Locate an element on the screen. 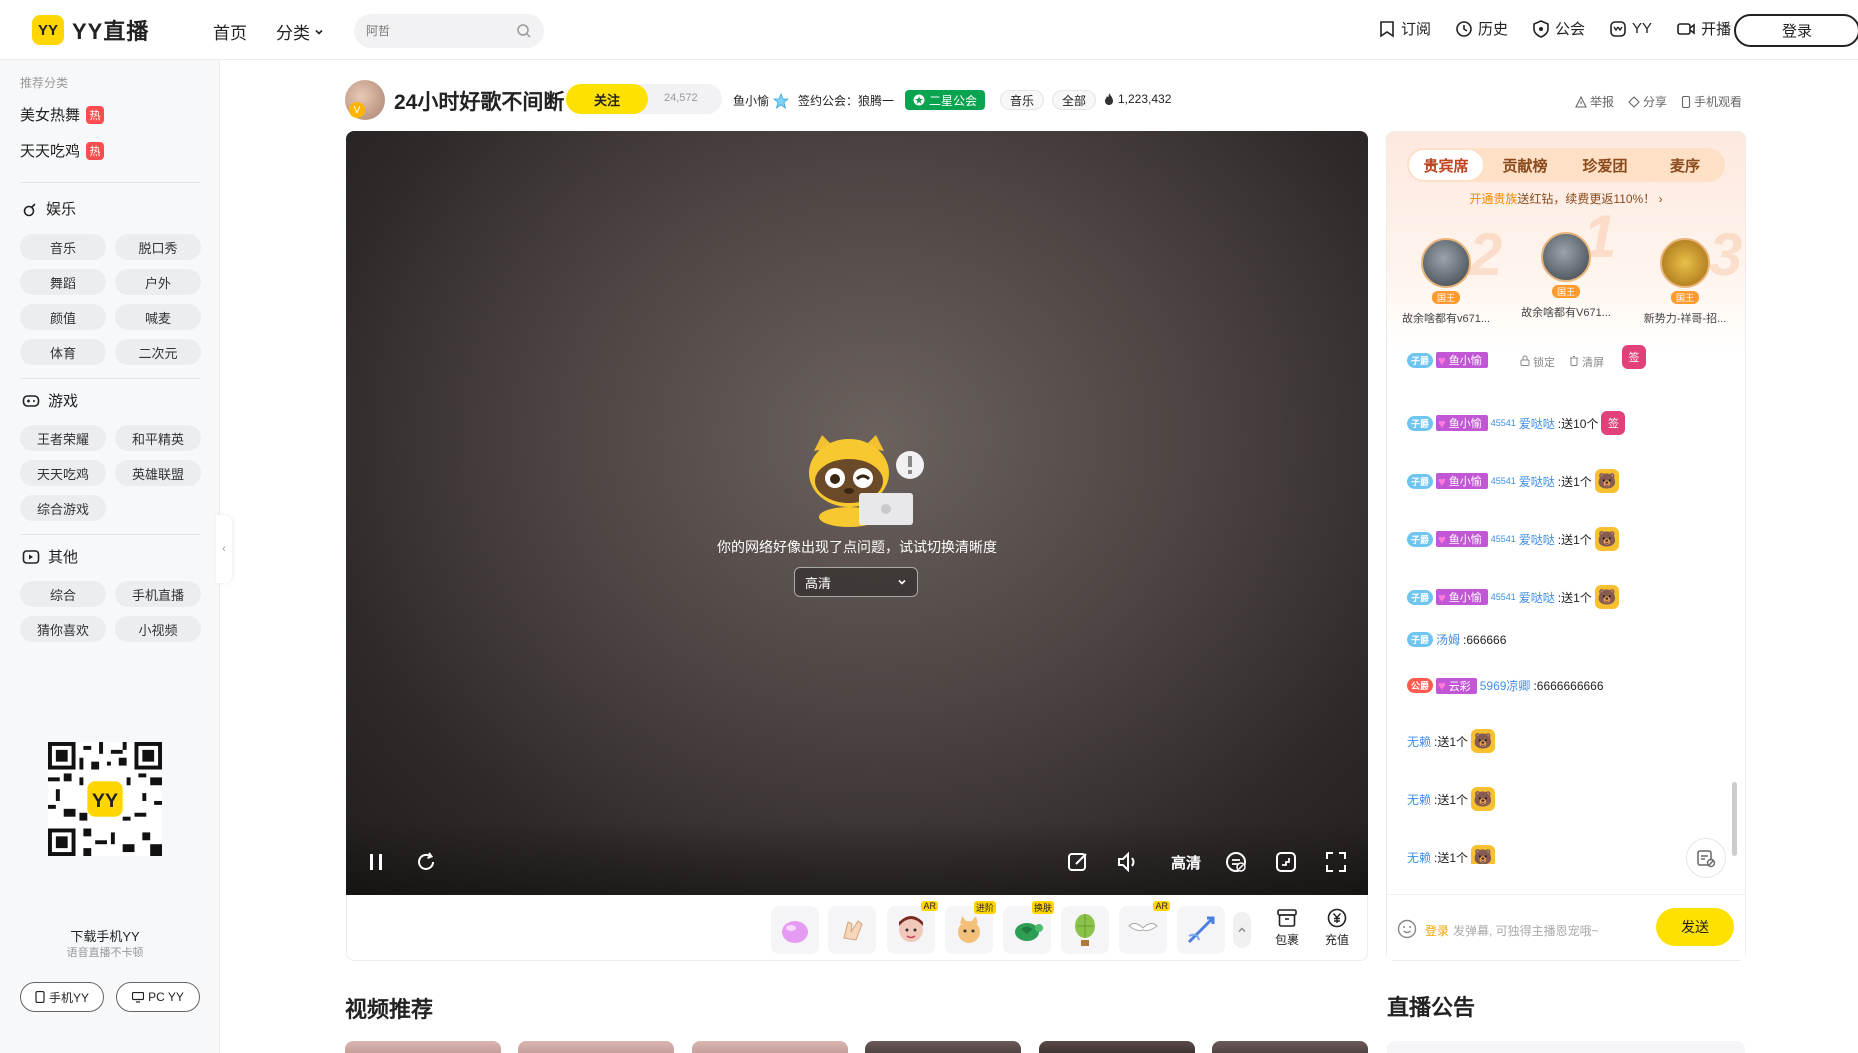  chip-lol: 英雄联盟 is located at coordinates (158, 473).